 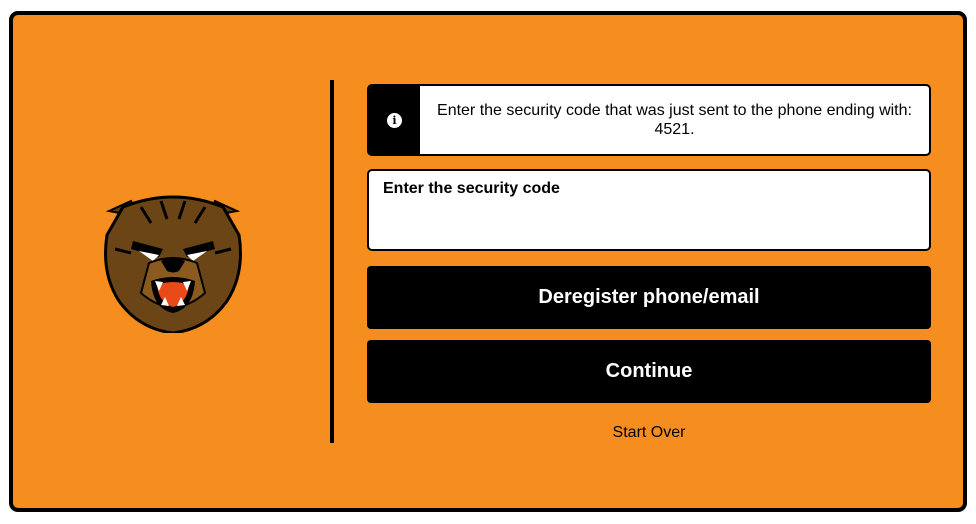 I want to click on security-code-label: Enter the security code, so click(x=471, y=188).